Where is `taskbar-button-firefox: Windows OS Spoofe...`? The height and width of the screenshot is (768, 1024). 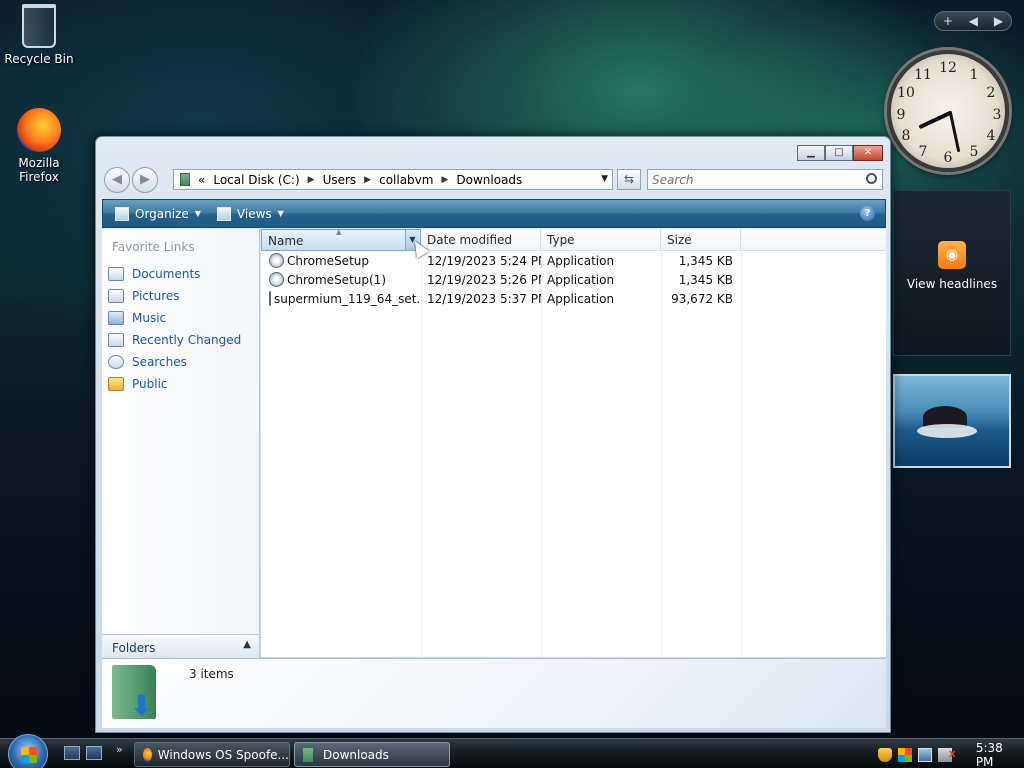
taskbar-button-firefox: Windows OS Spoofe... is located at coordinates (212, 754).